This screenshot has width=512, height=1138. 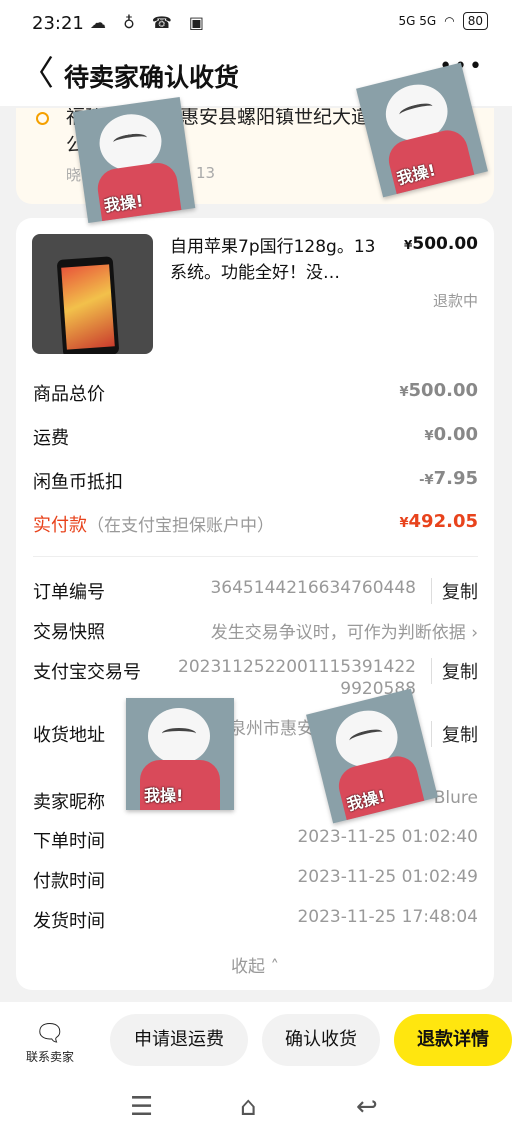 I want to click on signal-icon: 5G 5G, so click(x=417, y=21).